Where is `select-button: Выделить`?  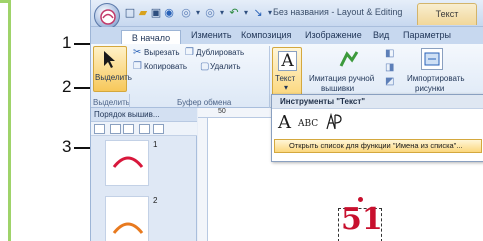 select-button: Выделить is located at coordinates (112, 69).